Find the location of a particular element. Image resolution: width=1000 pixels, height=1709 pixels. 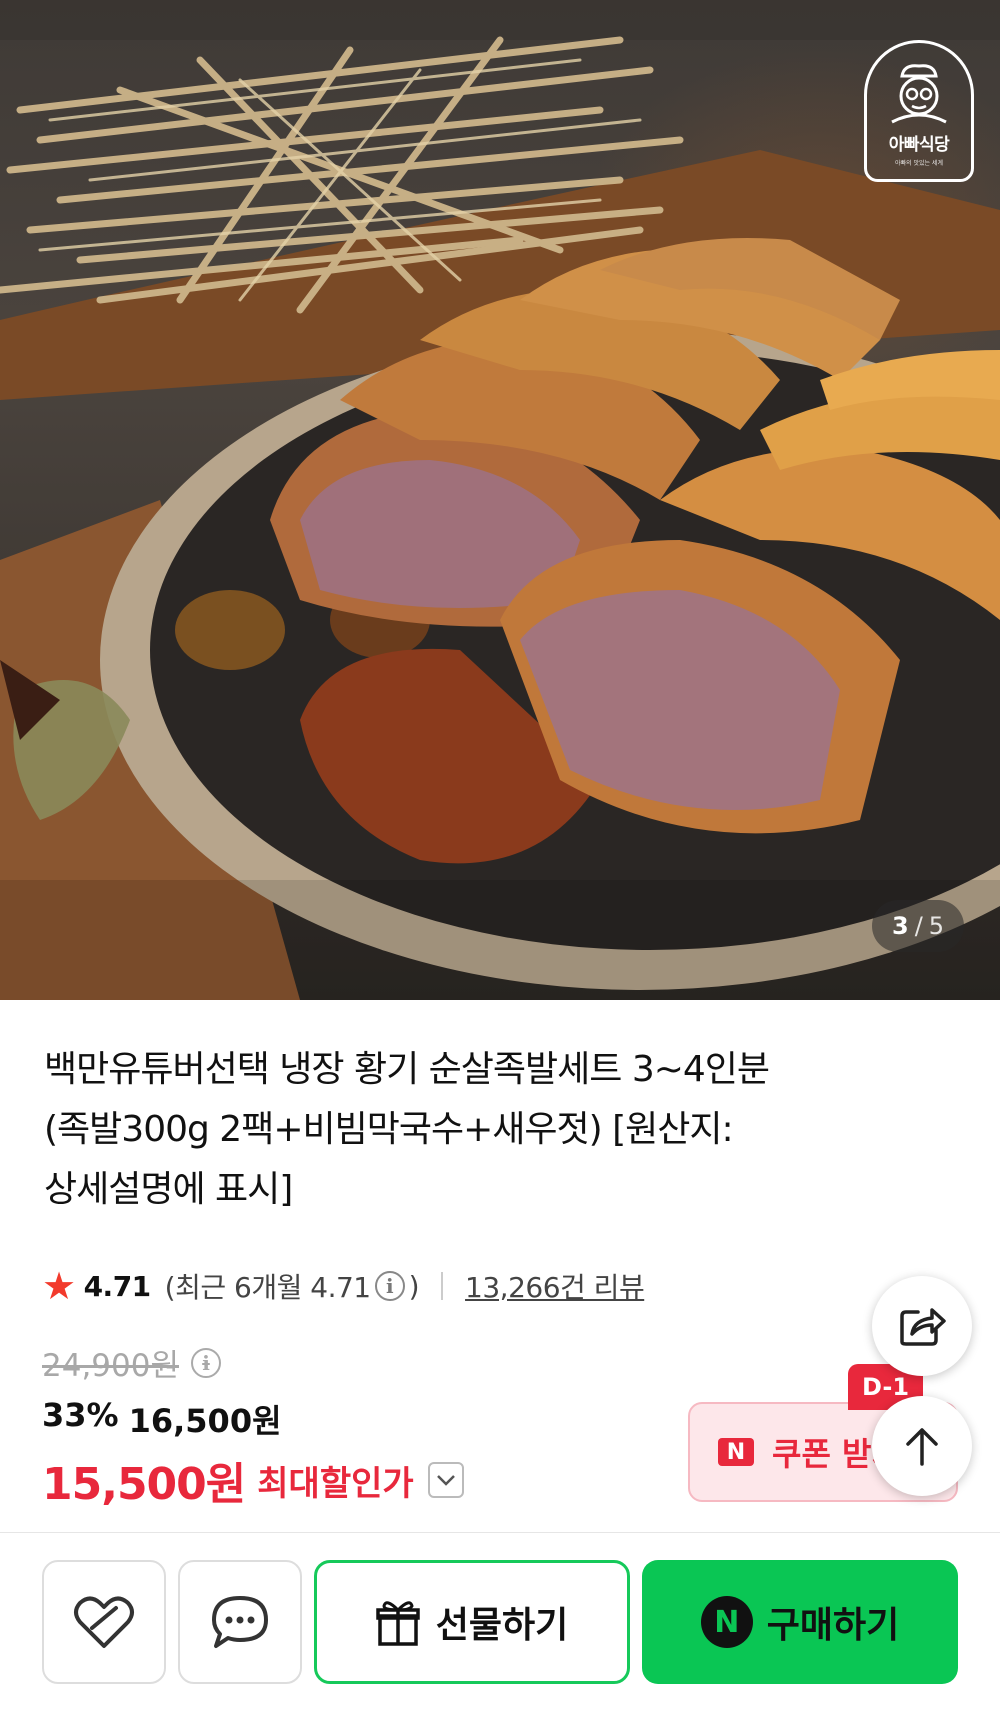

title-line: 백만유튜버선택 냉장 황기 순살족발세트 3~4인분 is located at coordinates (407, 1069).